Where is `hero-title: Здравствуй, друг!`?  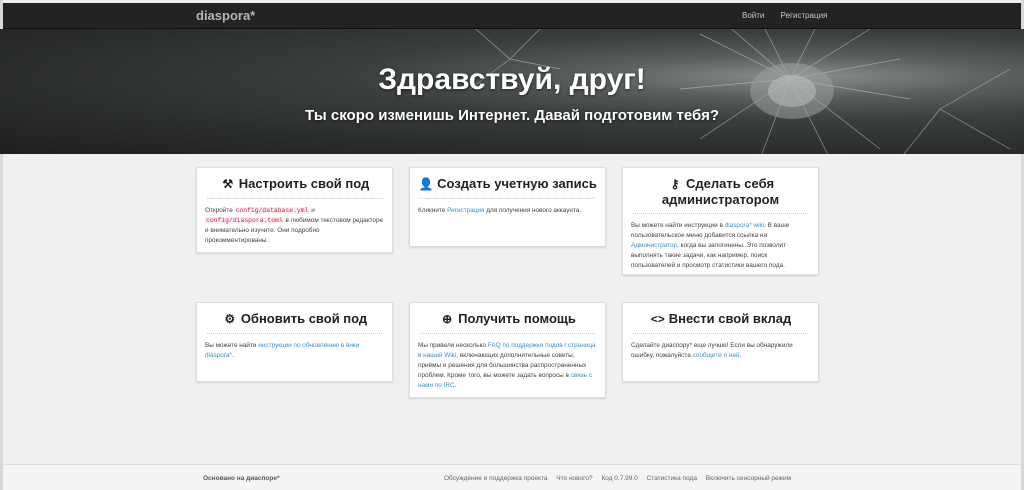 hero-title: Здравствуй, друг! is located at coordinates (512, 79).